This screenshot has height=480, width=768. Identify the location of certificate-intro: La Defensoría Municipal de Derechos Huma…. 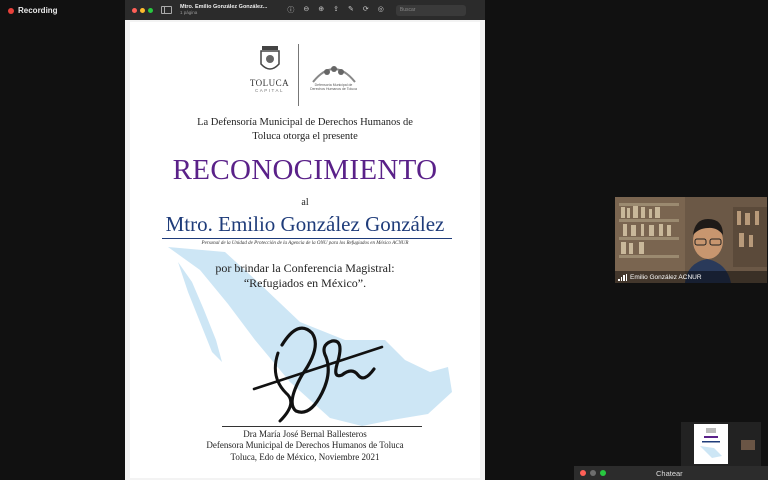
(305, 129).